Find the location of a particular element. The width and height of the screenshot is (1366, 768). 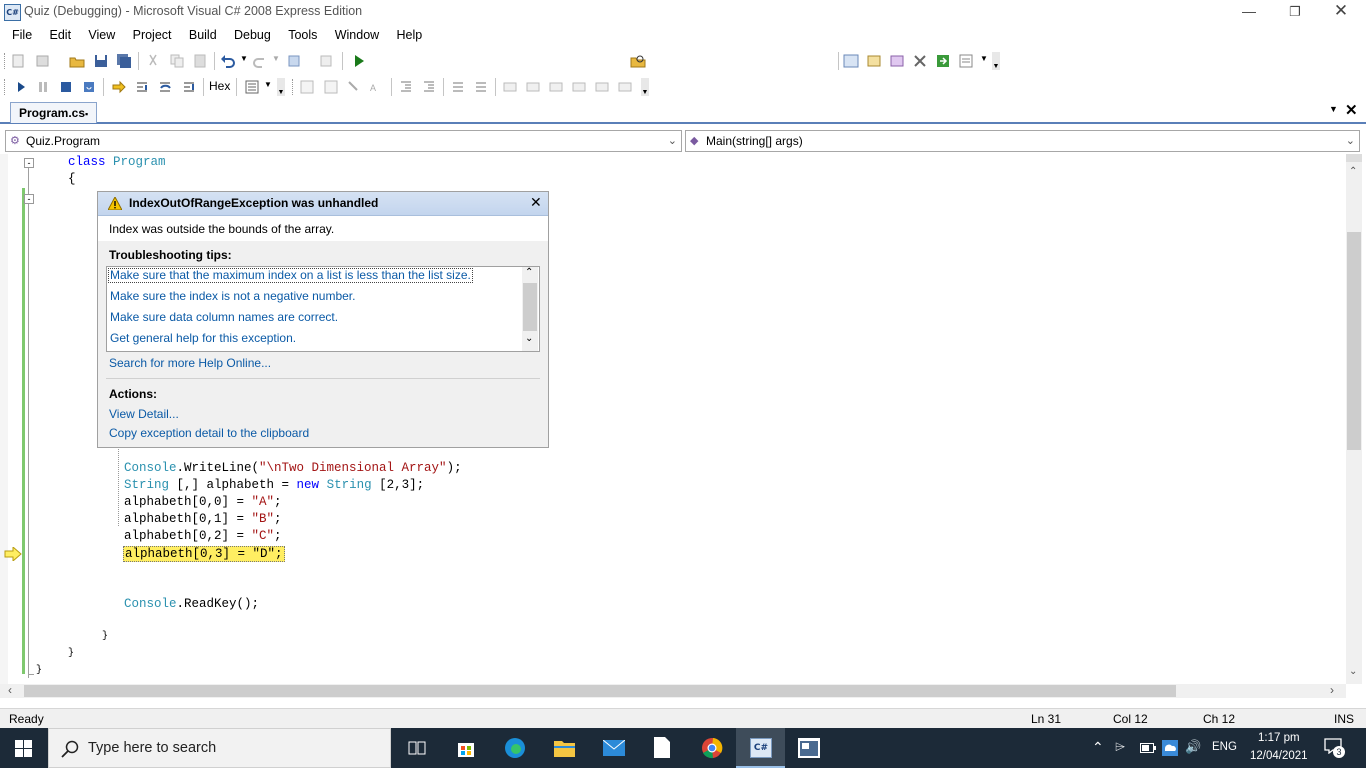

members-combo: ◆ Main(string[] args) ⌄ is located at coordinates (1022, 141).